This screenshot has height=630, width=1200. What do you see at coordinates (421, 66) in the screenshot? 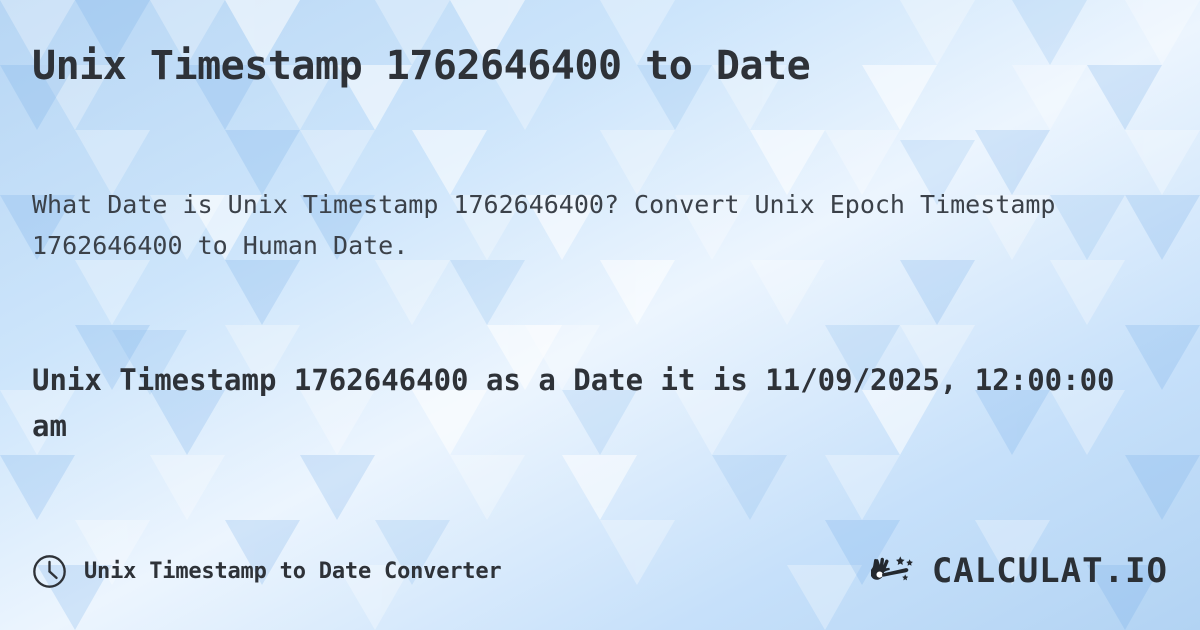
I see `page-title: Unix Timestamp 1762646400 to Date` at bounding box center [421, 66].